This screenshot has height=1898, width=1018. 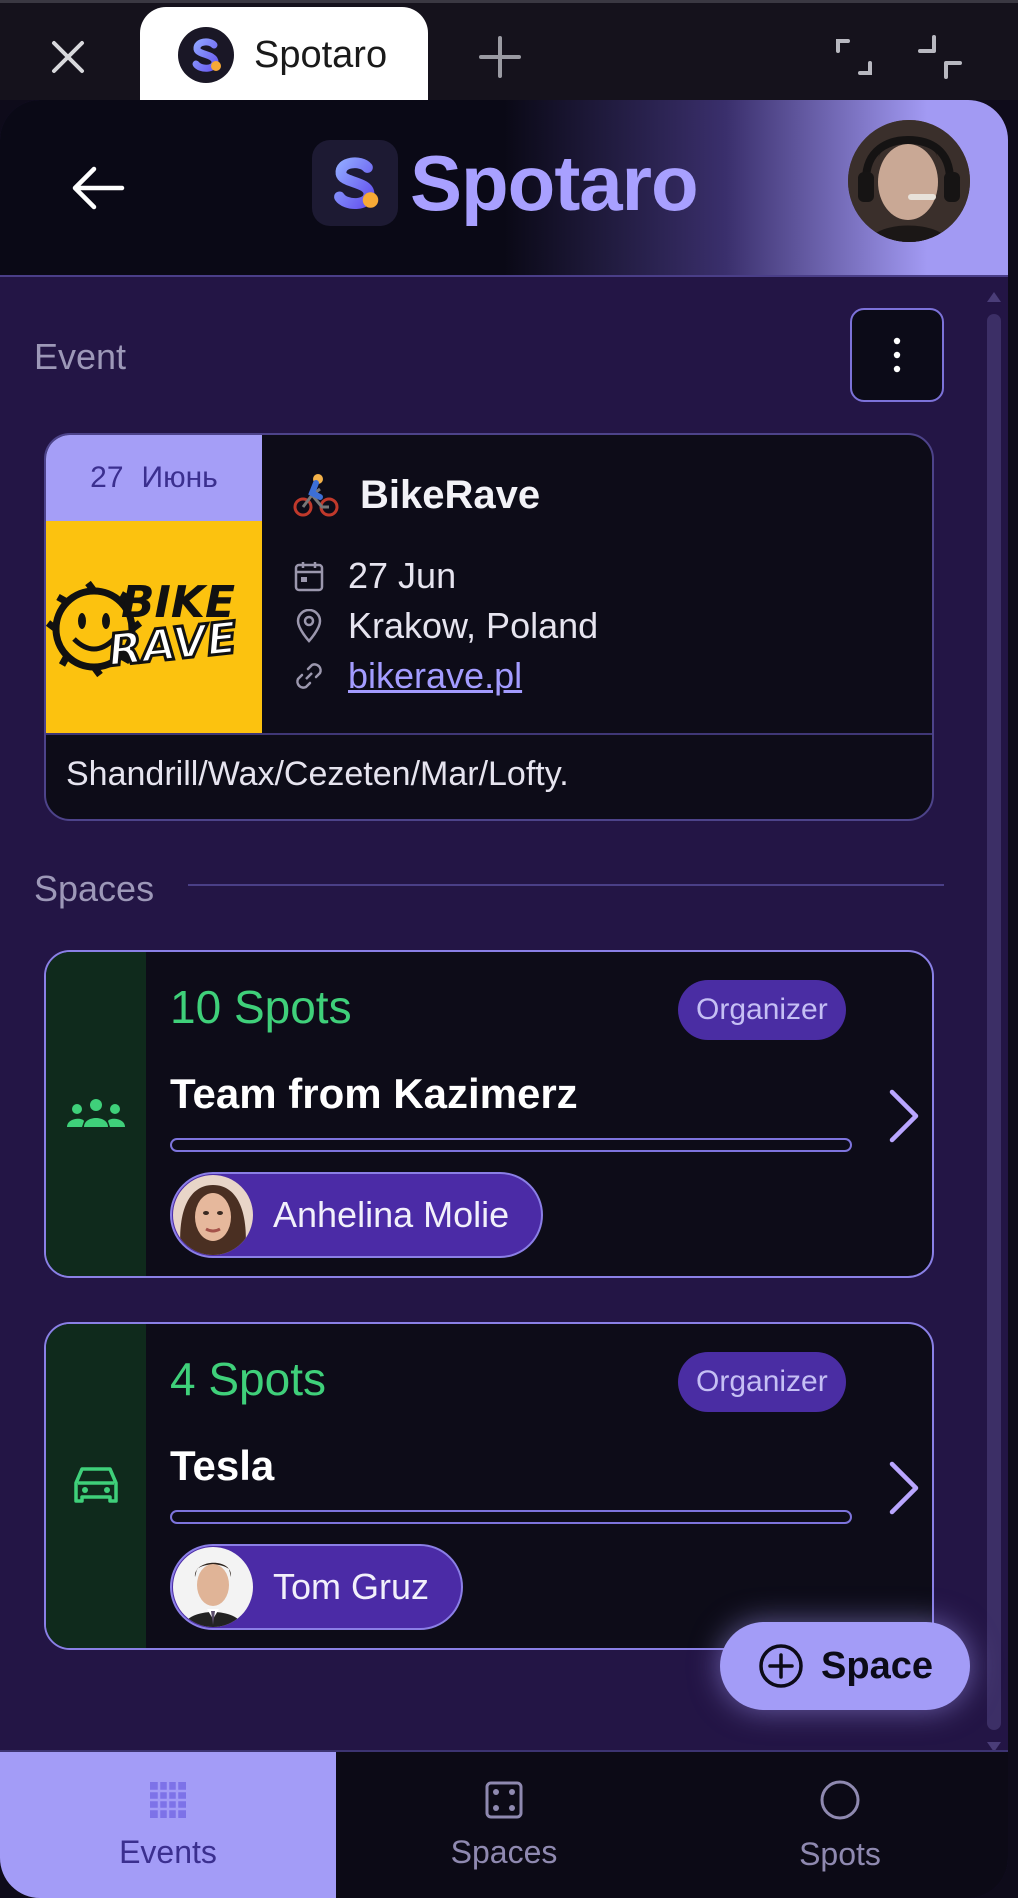 I want to click on event-poster-image: BIKE RAVE, so click(x=154, y=627).